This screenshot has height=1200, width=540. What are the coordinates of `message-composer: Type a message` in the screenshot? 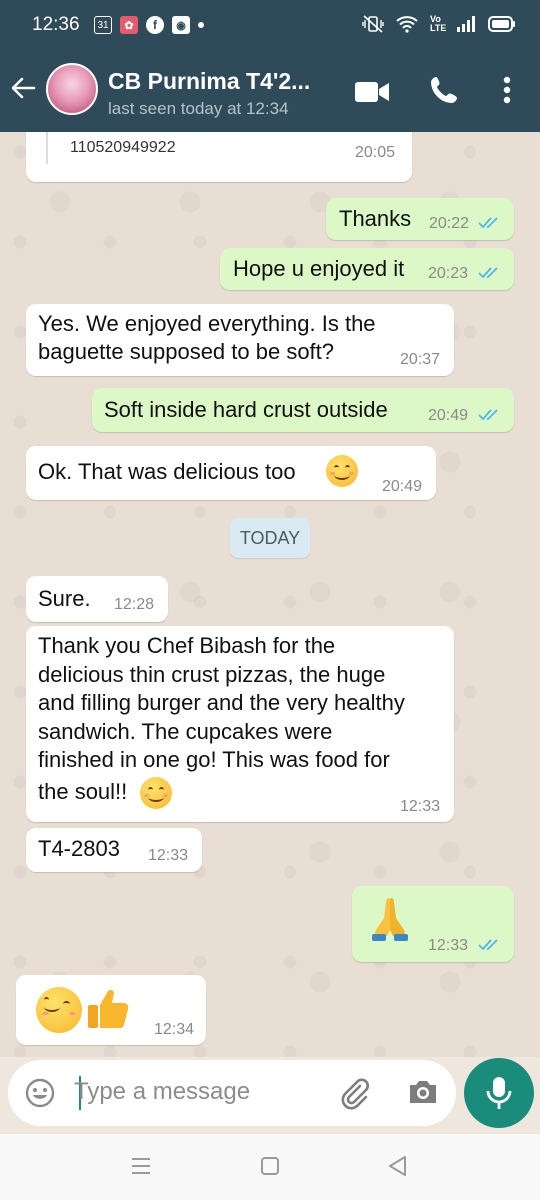 It's located at (232, 1093).